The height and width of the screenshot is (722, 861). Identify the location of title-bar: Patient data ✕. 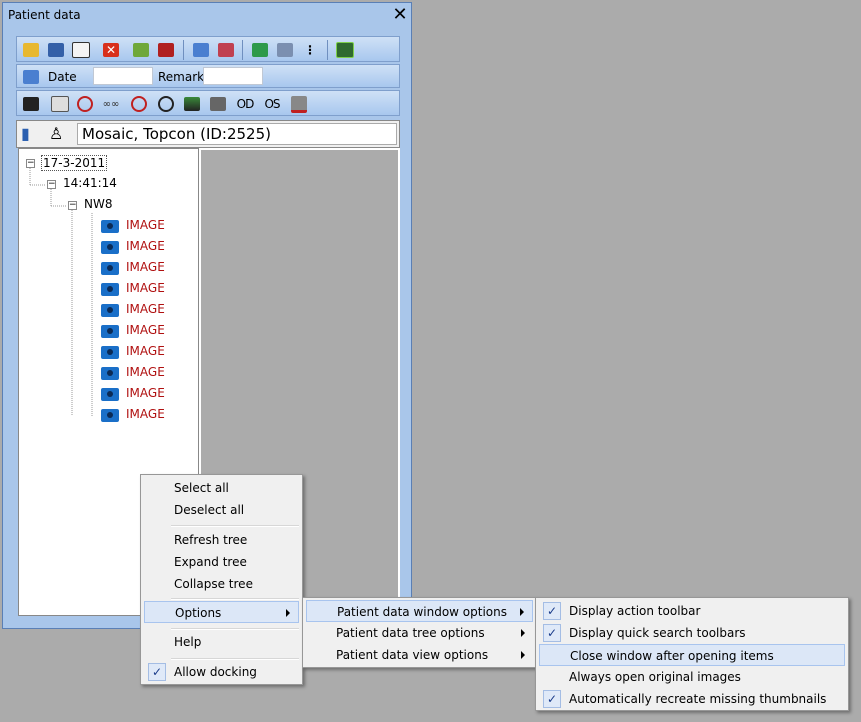
(207, 15).